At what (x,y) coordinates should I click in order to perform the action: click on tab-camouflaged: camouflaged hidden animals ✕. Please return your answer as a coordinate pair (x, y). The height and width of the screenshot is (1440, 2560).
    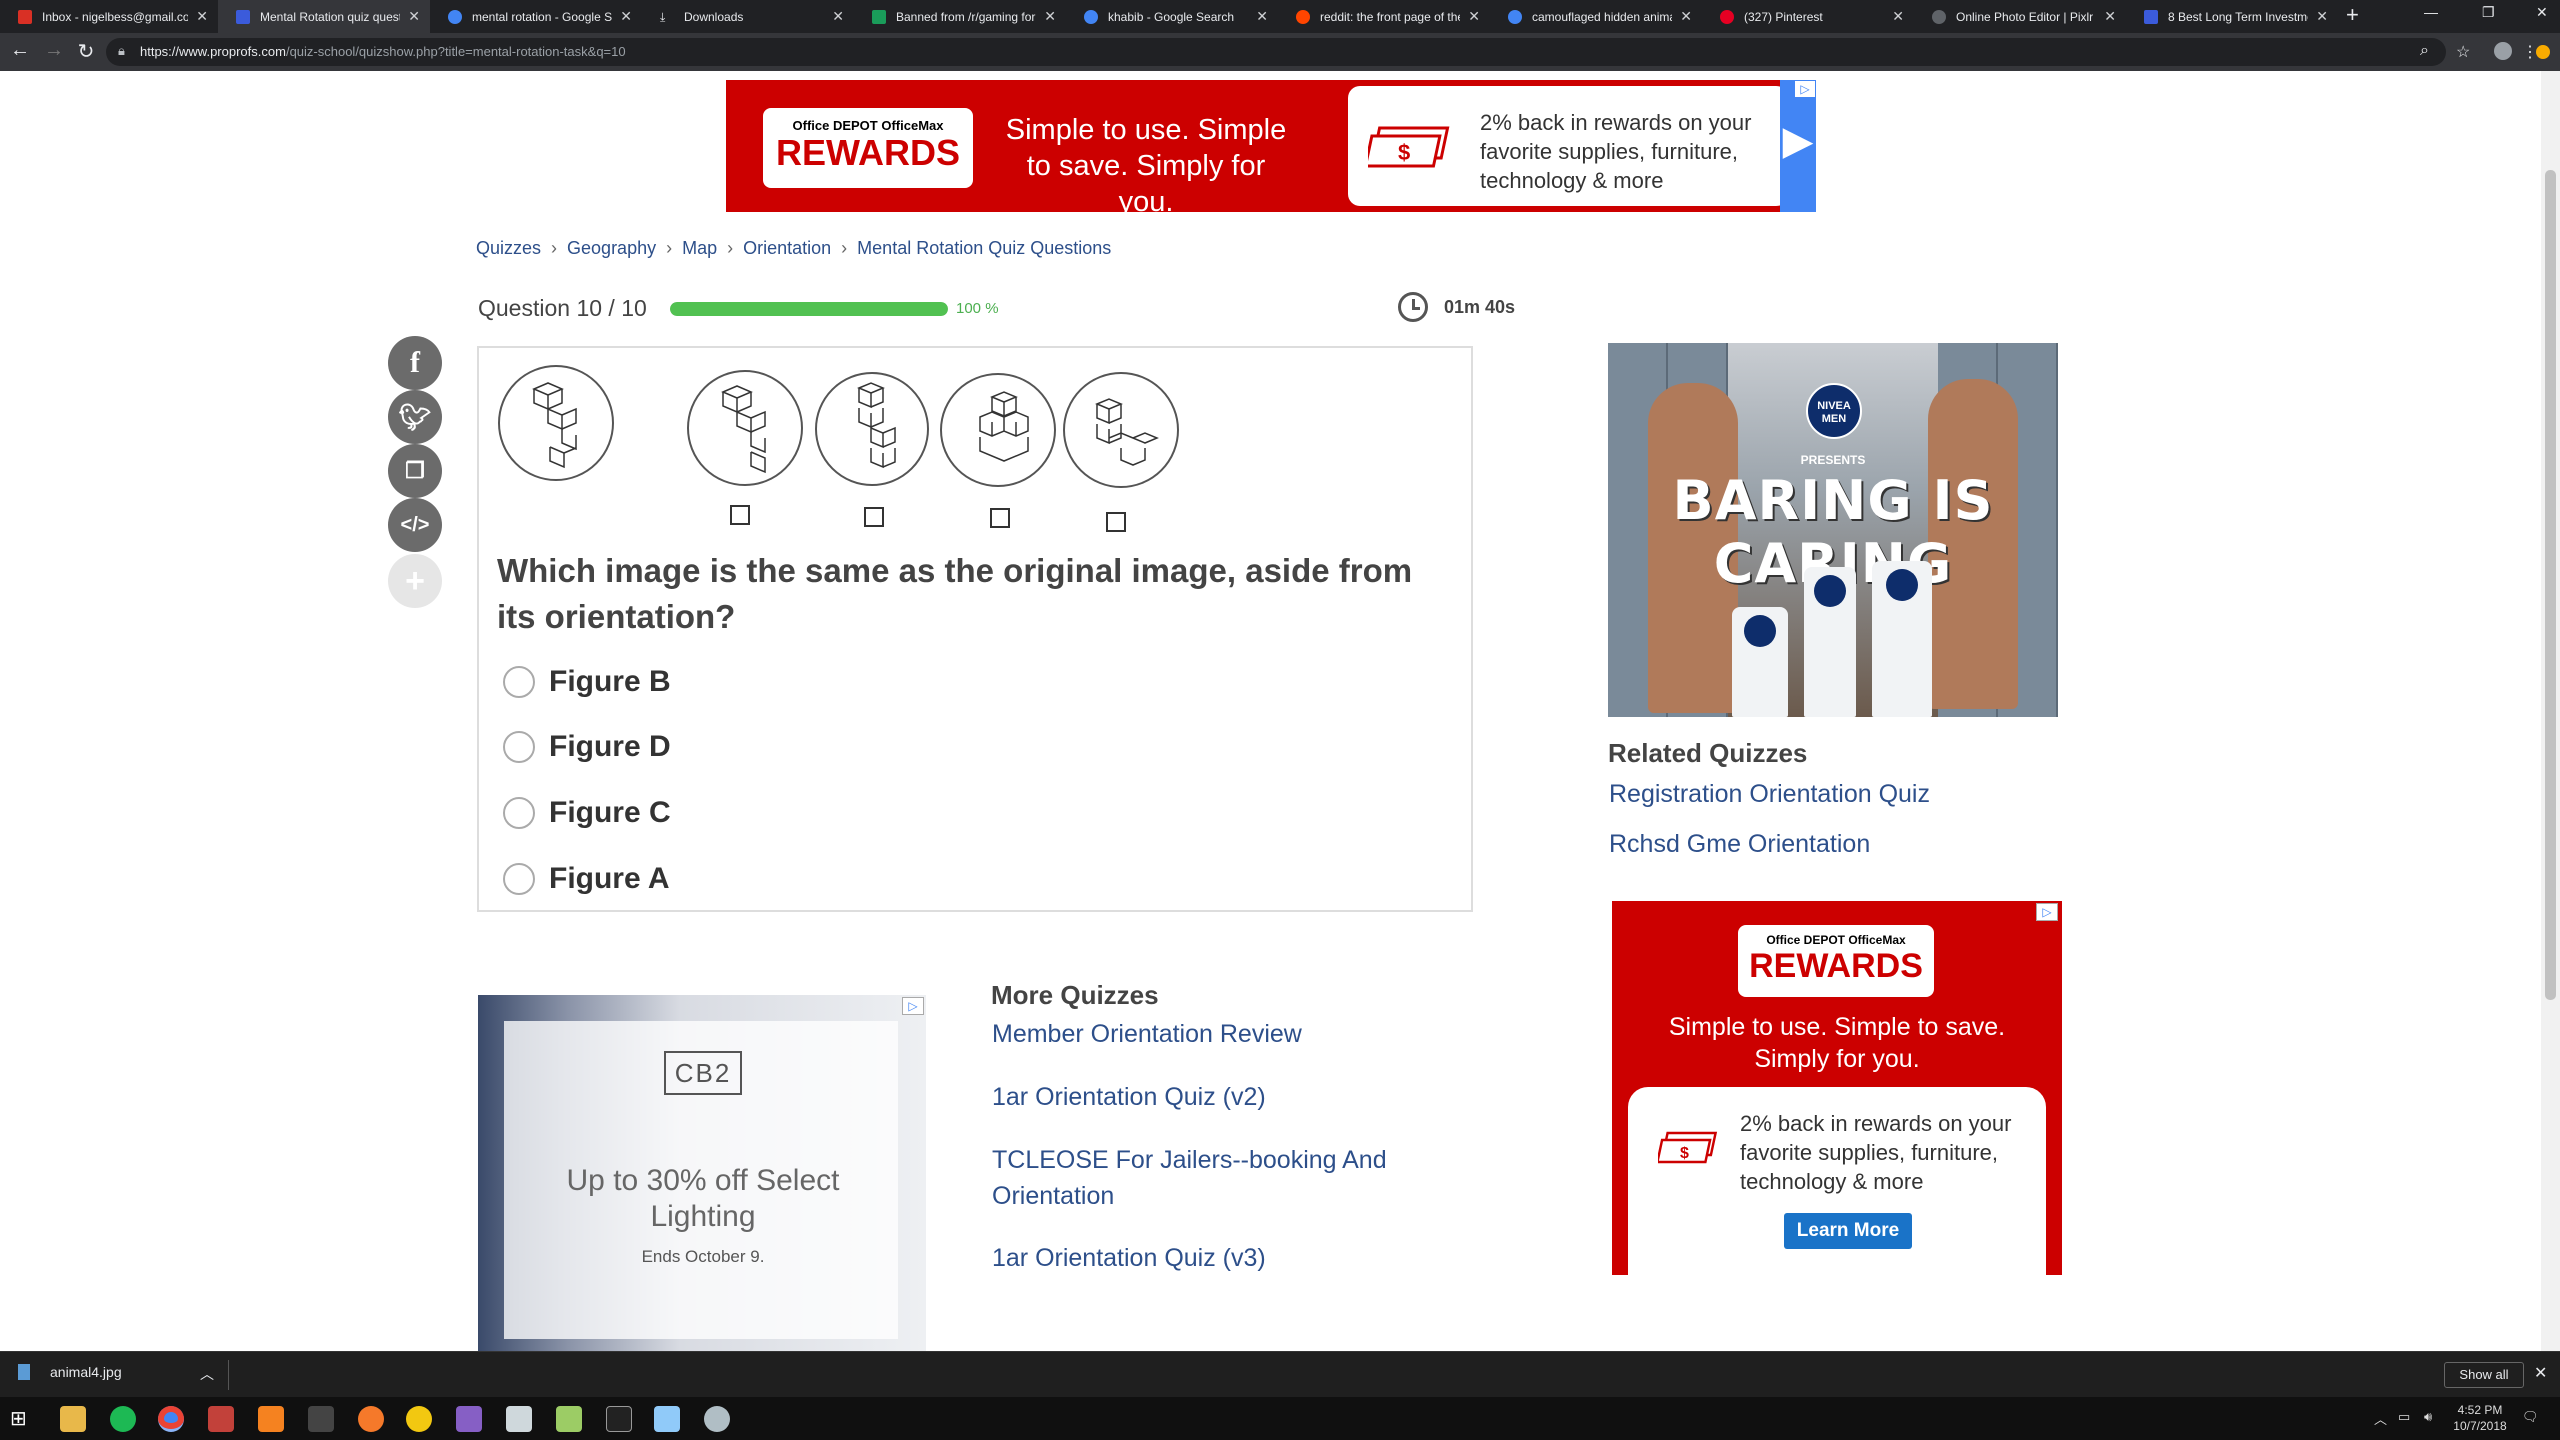
    Looking at the image, I should click on (1596, 16).